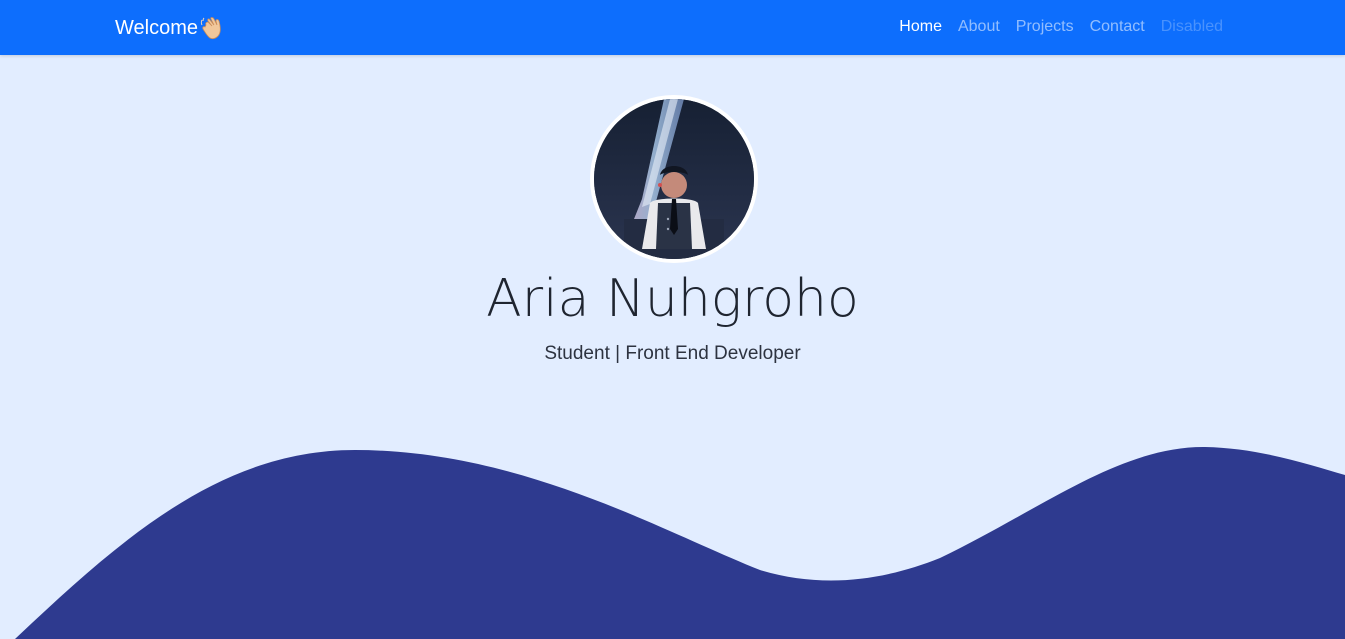 This screenshot has height=639, width=1345. I want to click on nav-link-about: About, so click(979, 27).